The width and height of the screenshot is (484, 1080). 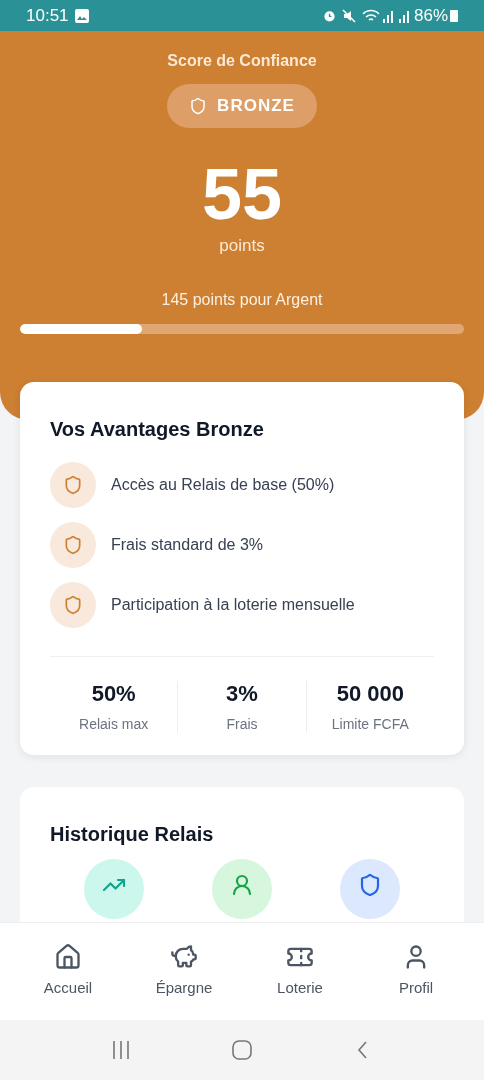 I want to click on header-title: Score de Confiance, so click(x=242, y=61).